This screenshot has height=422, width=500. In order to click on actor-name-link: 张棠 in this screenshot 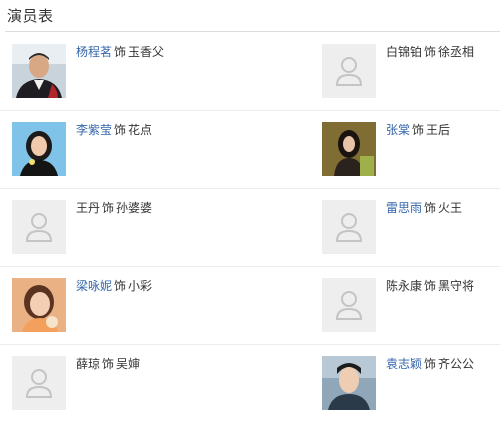, I will do `click(398, 130)`.